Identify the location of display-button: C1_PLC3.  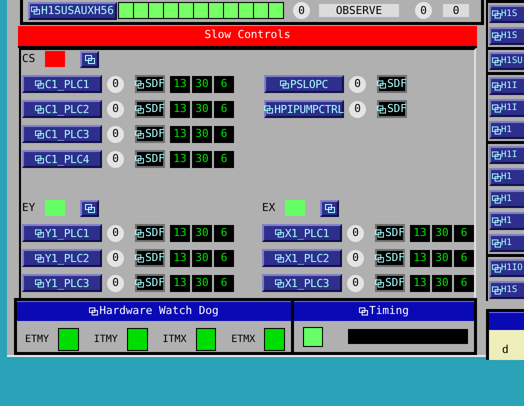
(62, 134).